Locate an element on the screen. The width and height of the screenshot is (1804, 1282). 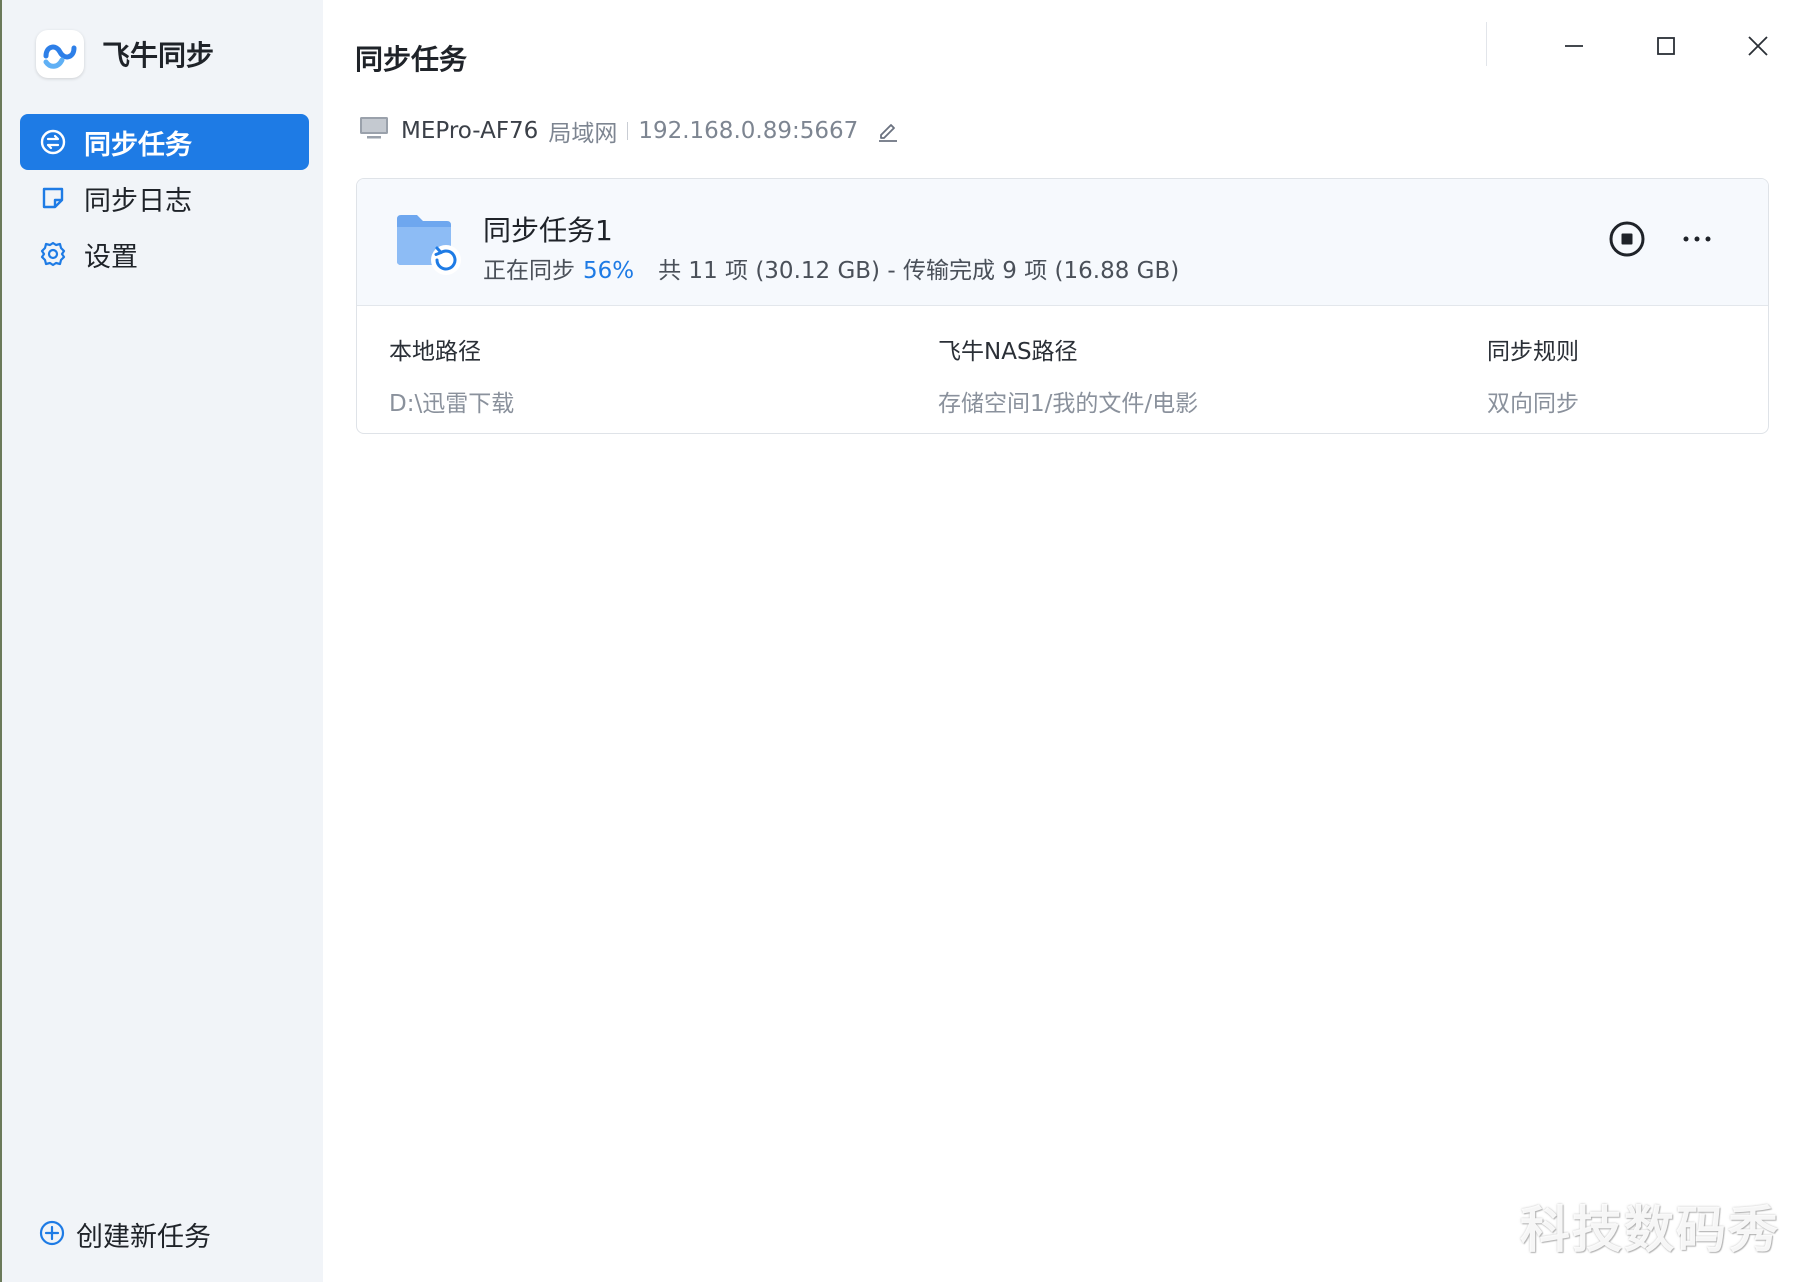
create-task-button: 创建新任务 is located at coordinates (124, 1234).